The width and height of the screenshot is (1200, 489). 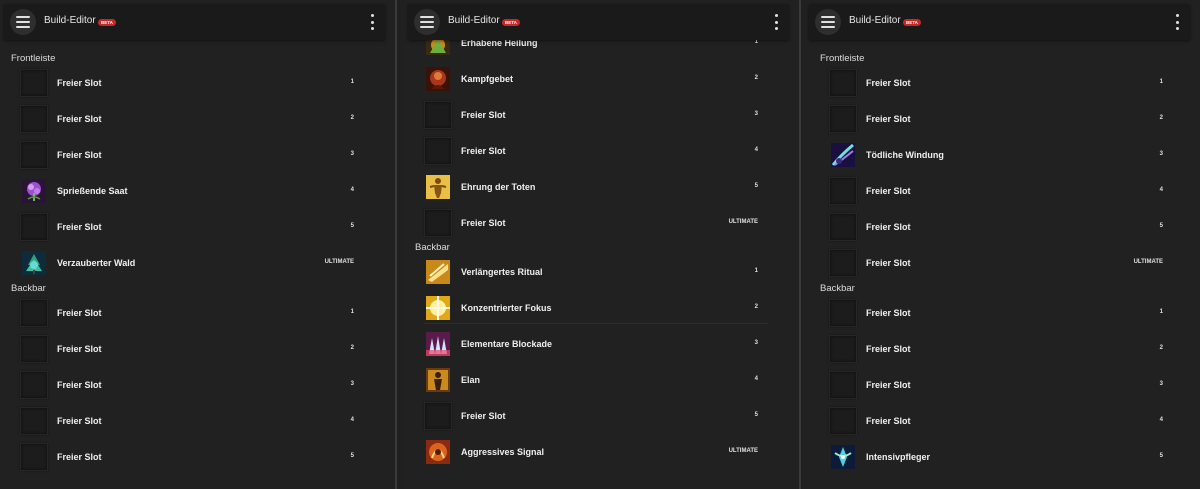 I want to click on slot-row: Konzentrierter Fokus 2, so click(x=596, y=308).